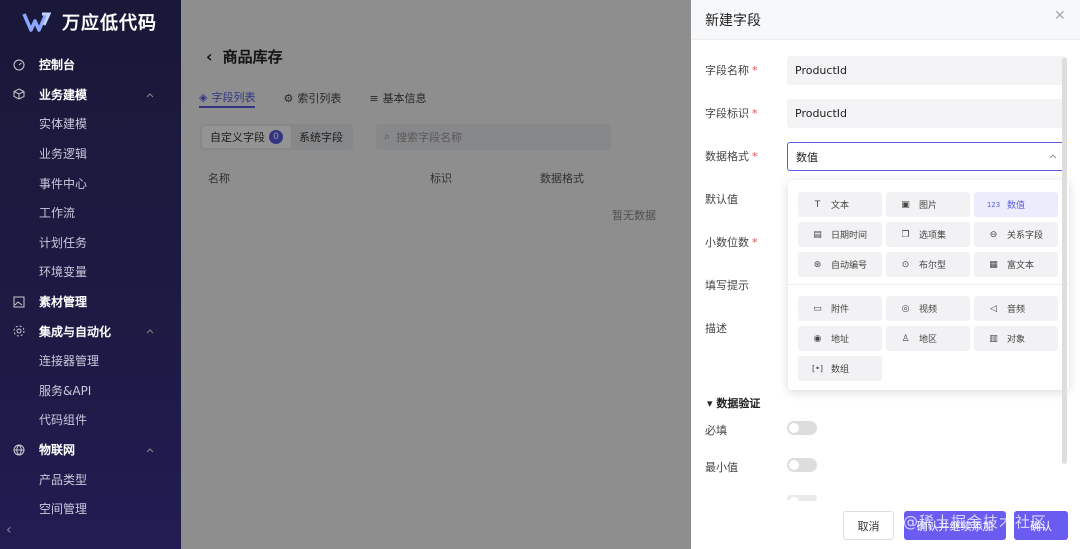 The height and width of the screenshot is (549, 1080). I want to click on format-option-attachment: ▭ 附件, so click(840, 308).